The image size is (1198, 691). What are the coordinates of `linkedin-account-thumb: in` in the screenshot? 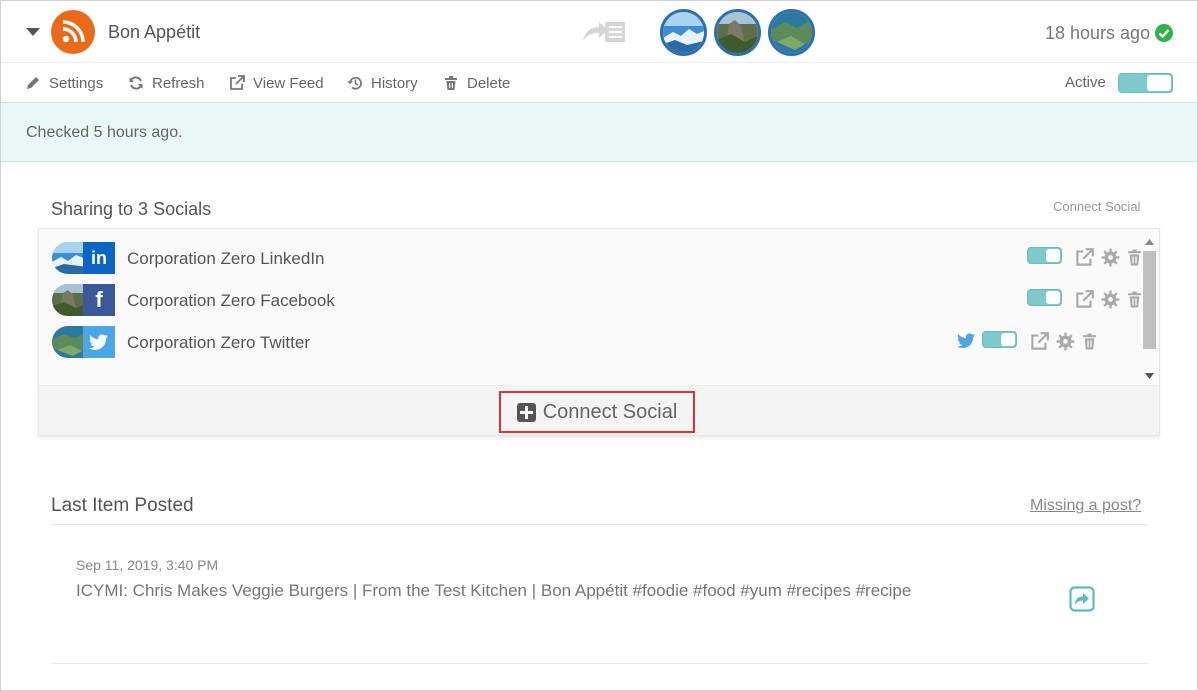 It's located at (83, 258).